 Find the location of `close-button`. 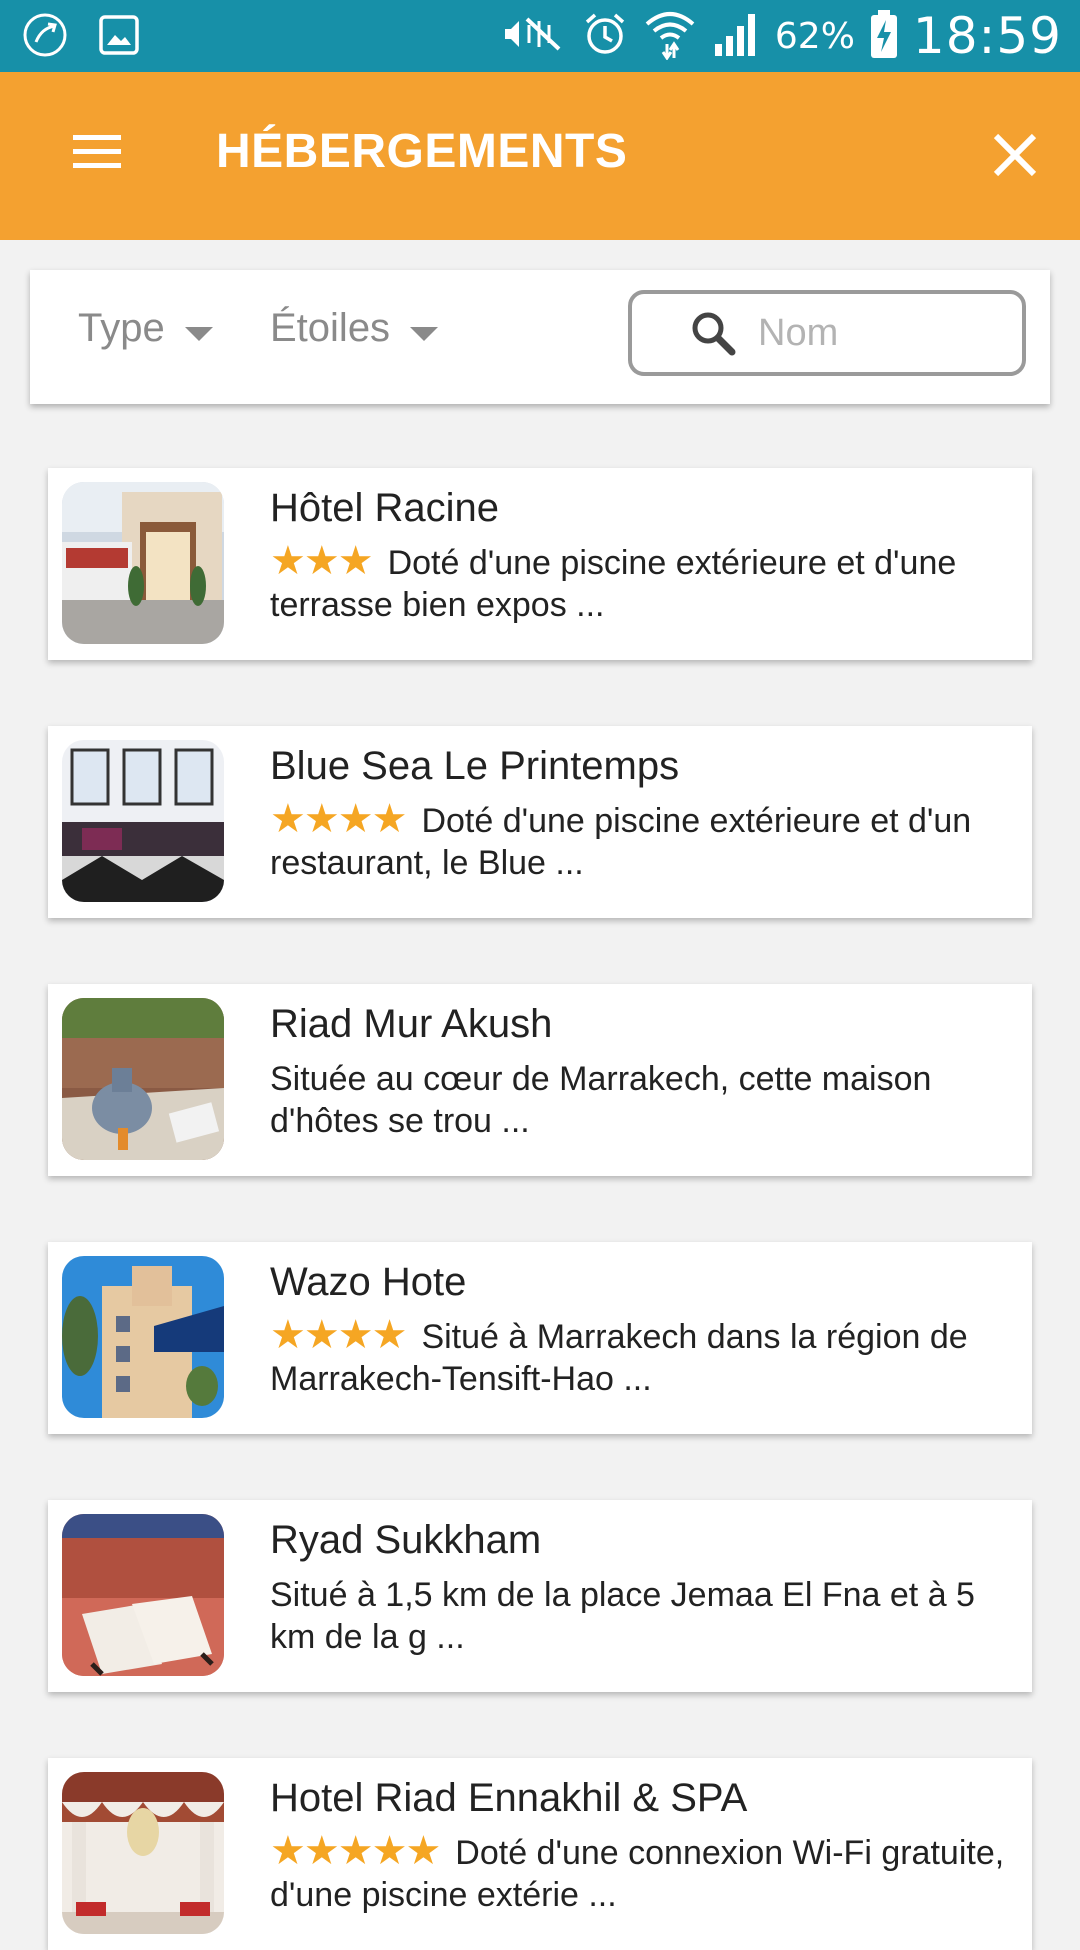

close-button is located at coordinates (1015, 157).